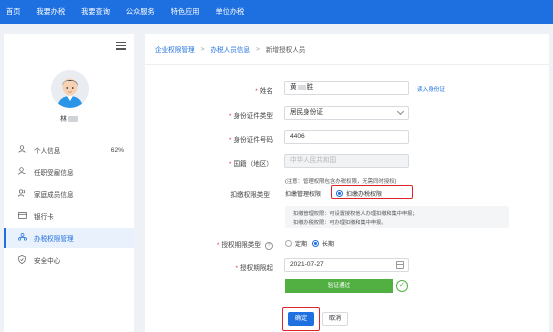 The width and height of the screenshot is (553, 332). What do you see at coordinates (140, 12) in the screenshot?
I see `nav-public-service: 公众服务` at bounding box center [140, 12].